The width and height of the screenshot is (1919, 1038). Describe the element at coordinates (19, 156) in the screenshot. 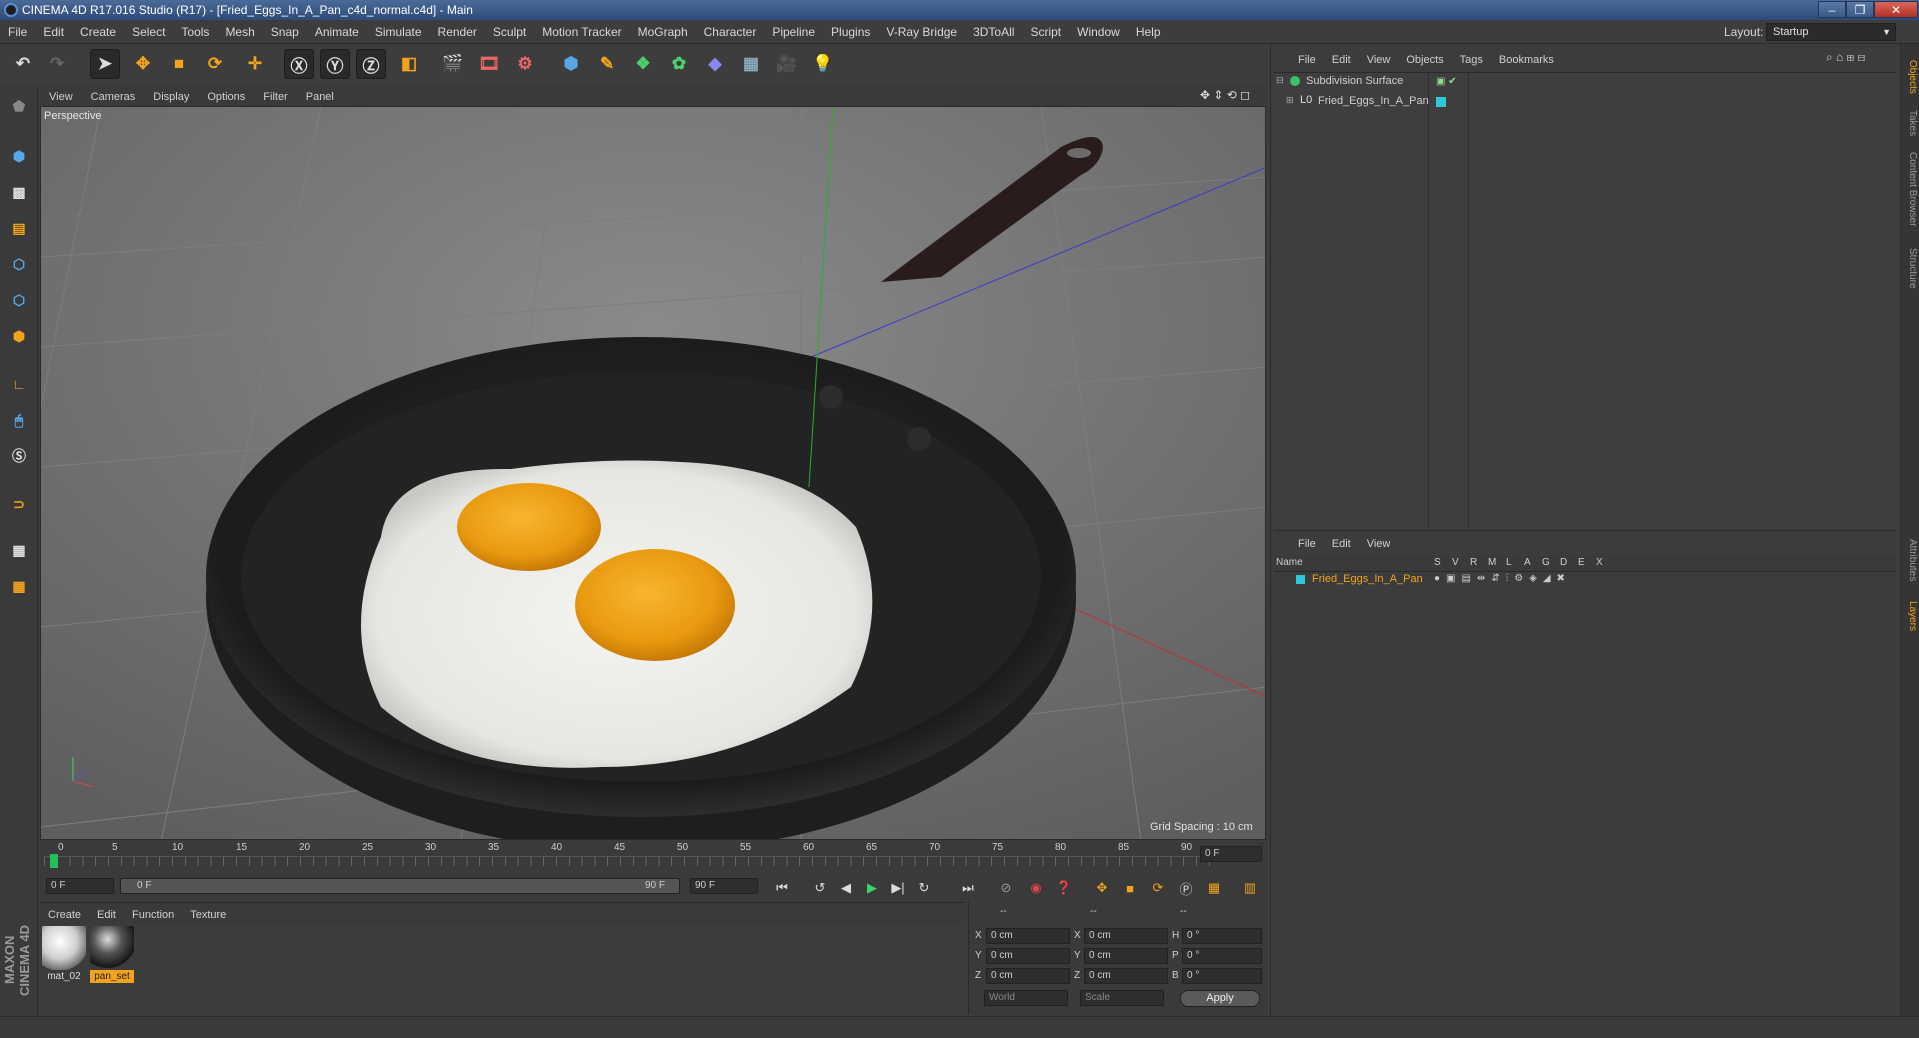

I see `model-mode-icon: ⬢` at that location.